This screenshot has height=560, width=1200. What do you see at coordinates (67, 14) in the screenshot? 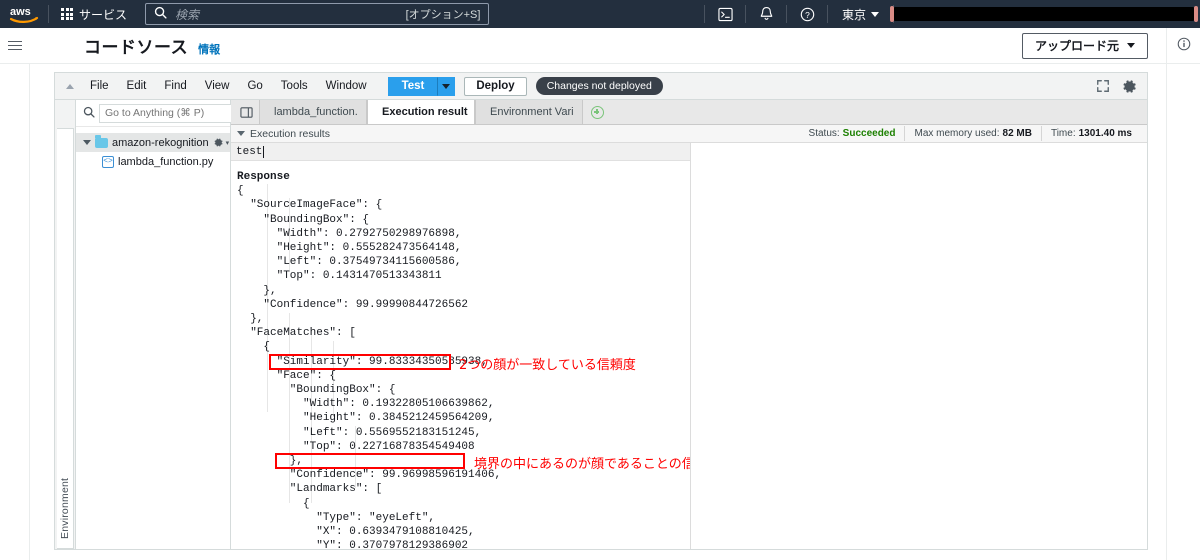
I see `grid-icon` at bounding box center [67, 14].